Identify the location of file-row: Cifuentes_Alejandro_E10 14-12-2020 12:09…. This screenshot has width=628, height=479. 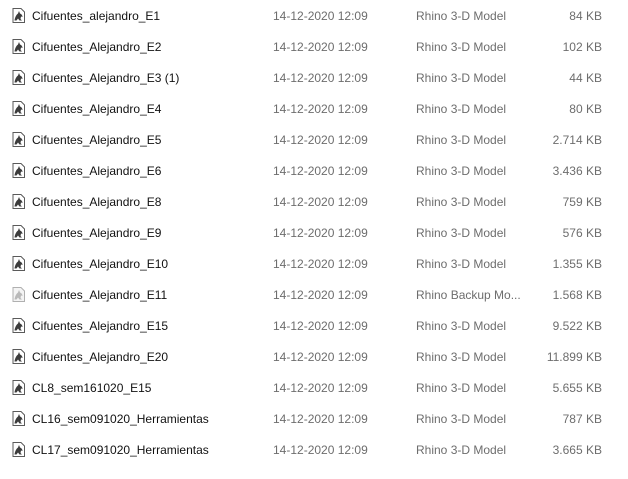
(314, 264).